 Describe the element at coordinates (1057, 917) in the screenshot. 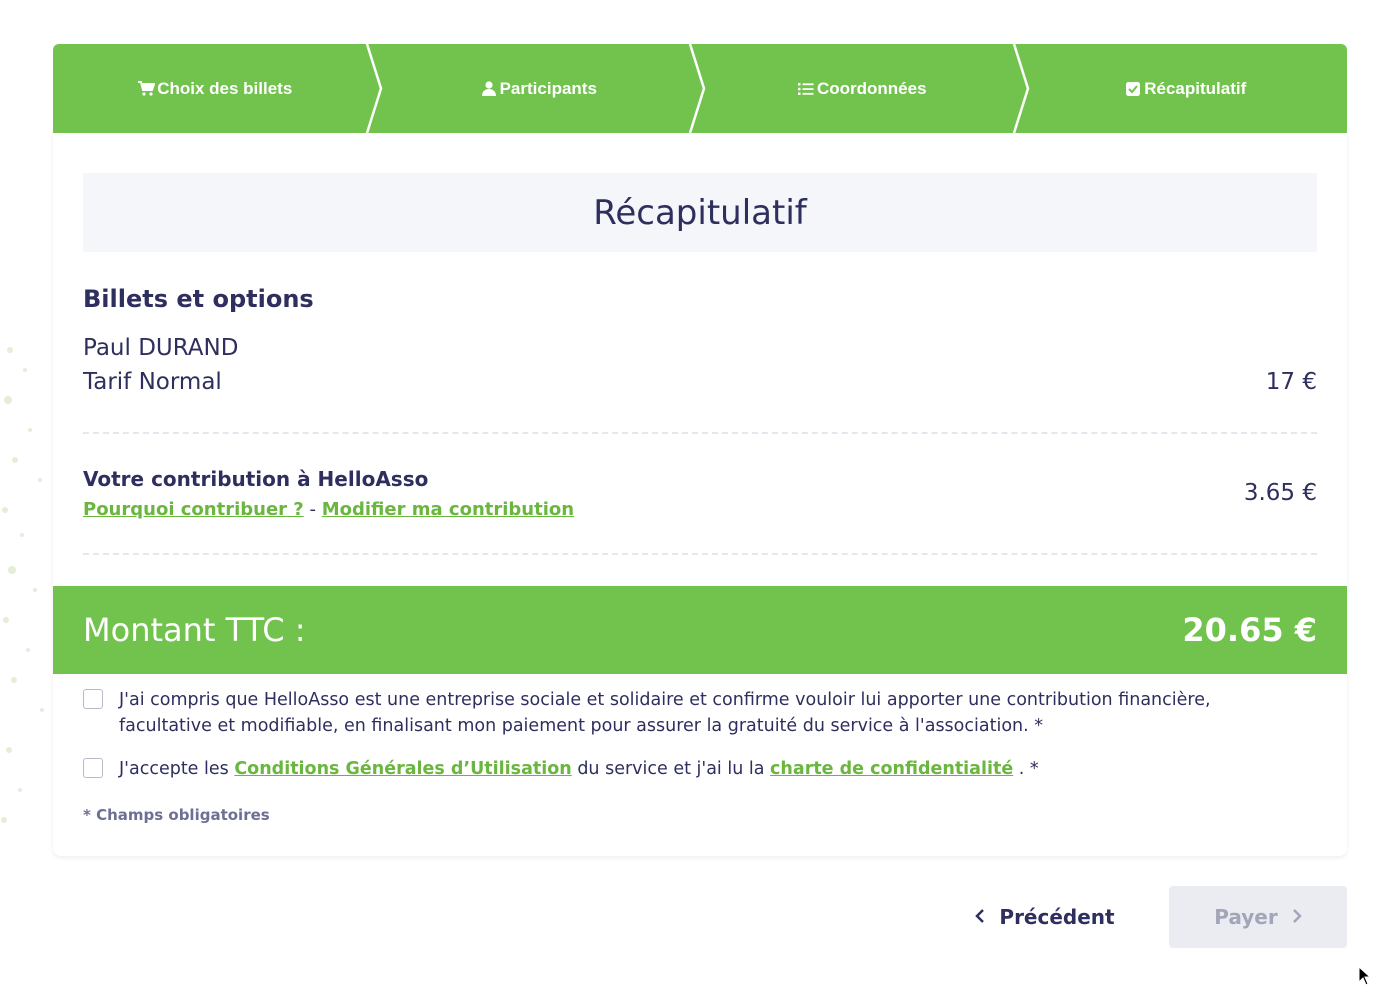

I see `previous-label: Précédent` at that location.